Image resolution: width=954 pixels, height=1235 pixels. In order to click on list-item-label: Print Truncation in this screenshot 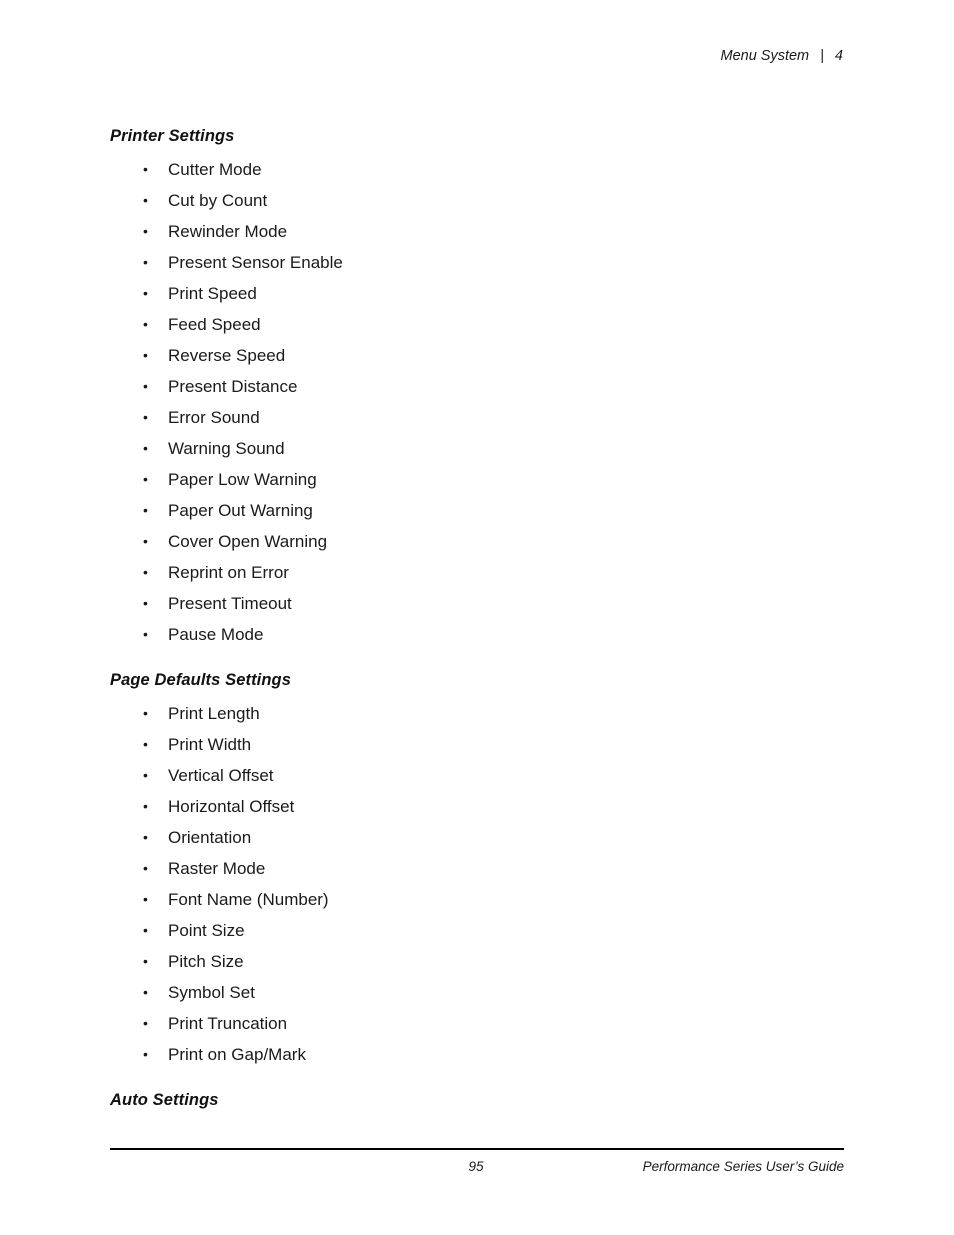, I will do `click(228, 1023)`.